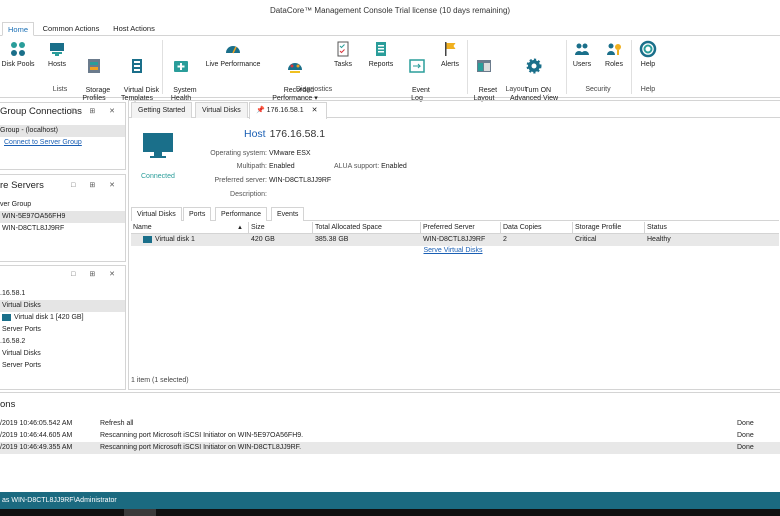 This screenshot has width=780, height=516. Describe the element at coordinates (62, 294) in the screenshot. I see `tree-item: .16.58.1` at that location.